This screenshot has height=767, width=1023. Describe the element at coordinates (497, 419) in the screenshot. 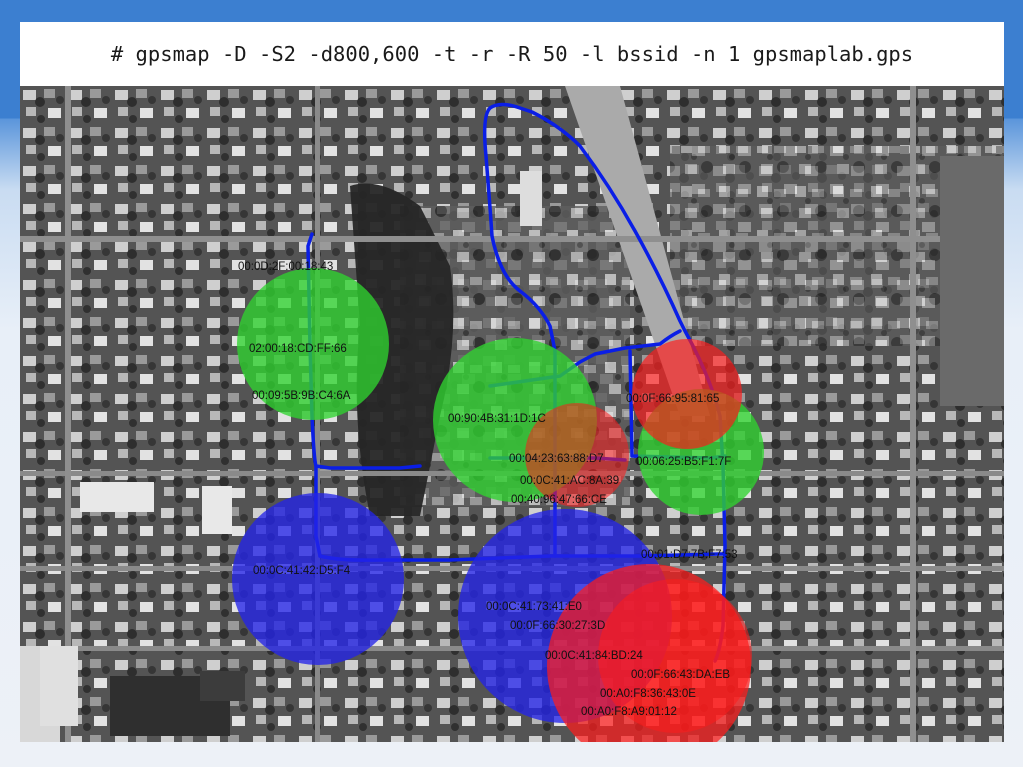

I see `ap-label: 00:90:4B:31:1D:1C` at that location.